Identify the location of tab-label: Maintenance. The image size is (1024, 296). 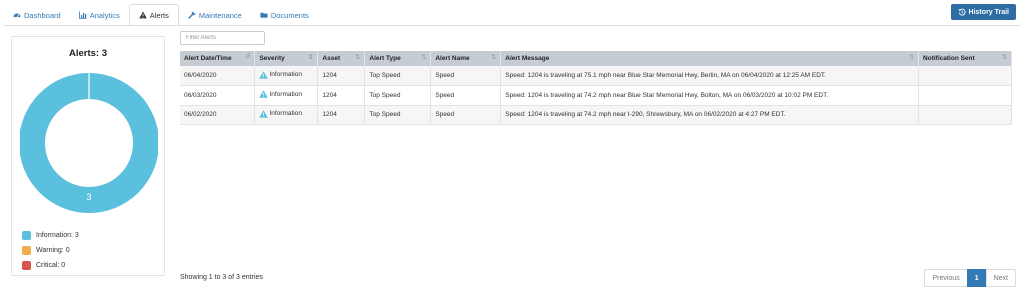
(220, 15).